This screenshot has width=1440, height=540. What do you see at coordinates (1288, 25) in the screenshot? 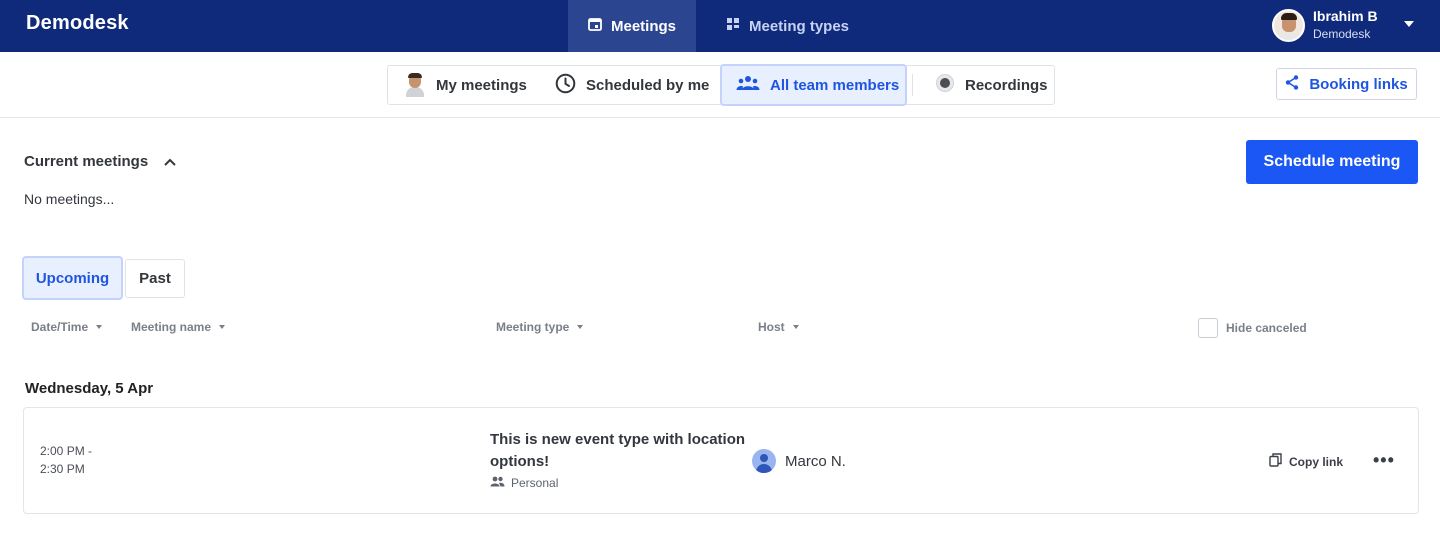
I see `user-avatar` at bounding box center [1288, 25].